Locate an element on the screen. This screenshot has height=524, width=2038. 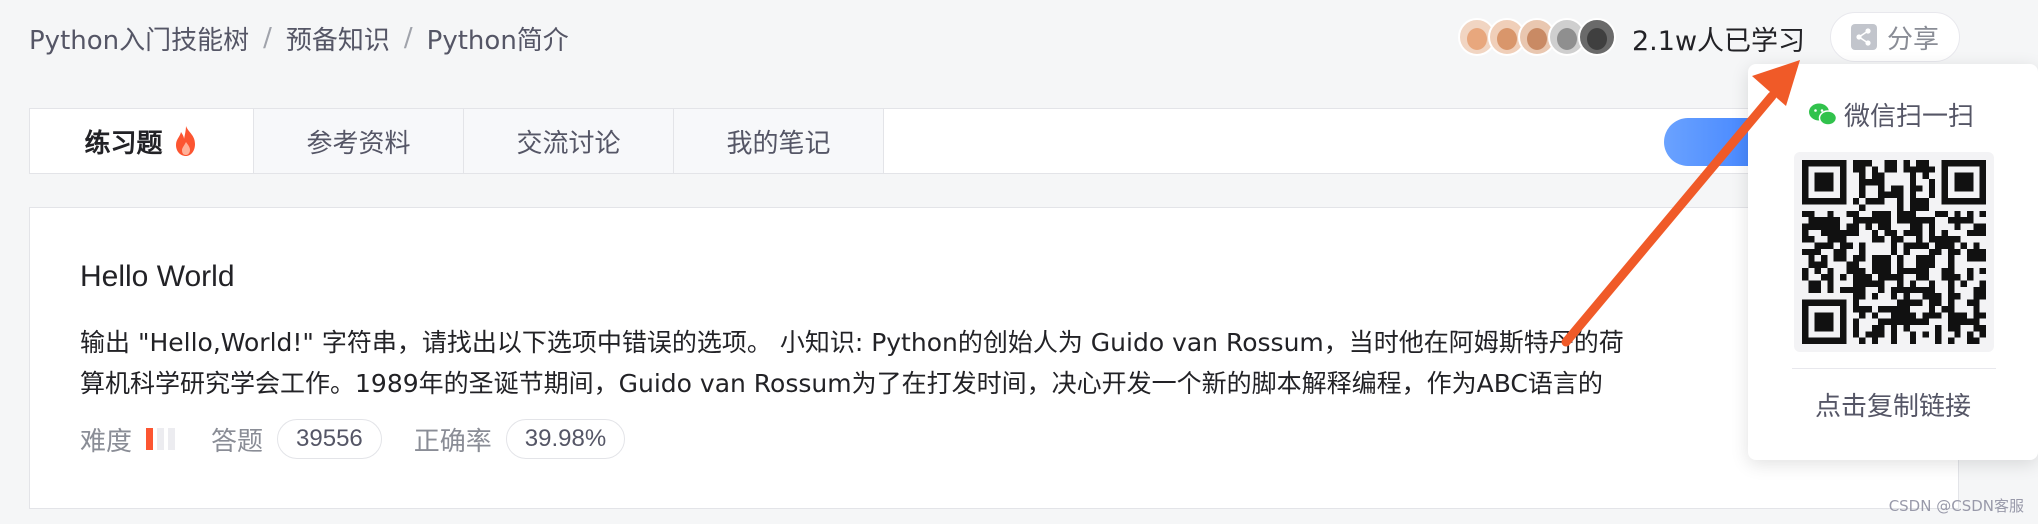
question-meta: 难度 答题 39556 正确率 39.98% is located at coordinates (368, 439).